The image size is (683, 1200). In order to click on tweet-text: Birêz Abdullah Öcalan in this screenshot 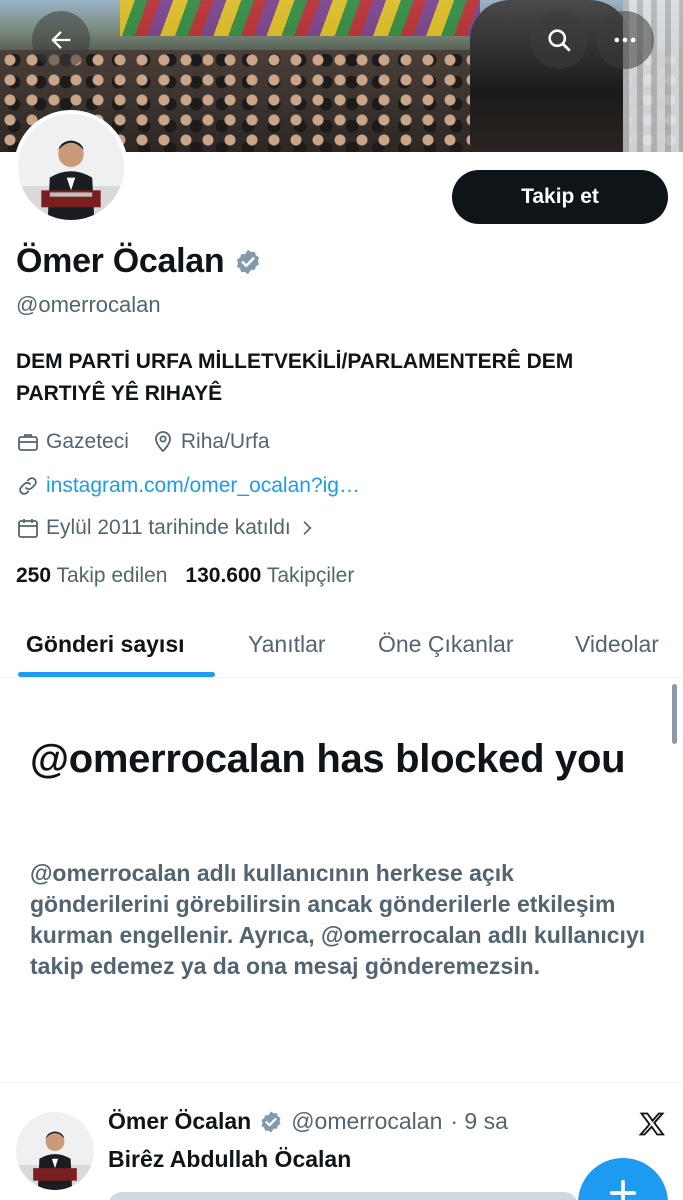, I will do `click(230, 1159)`.